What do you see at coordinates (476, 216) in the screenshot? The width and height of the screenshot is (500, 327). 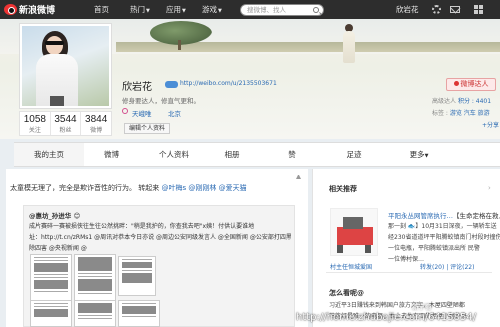 I see `recommend-title-tail: 【生命定格在救人` at bounding box center [476, 216].